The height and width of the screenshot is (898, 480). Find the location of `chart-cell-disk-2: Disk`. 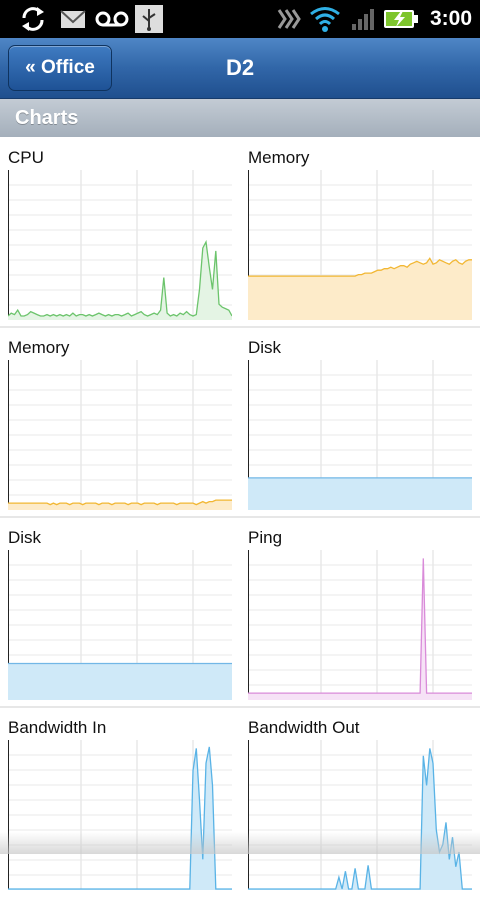

chart-cell-disk-2: Disk is located at coordinates (120, 613).